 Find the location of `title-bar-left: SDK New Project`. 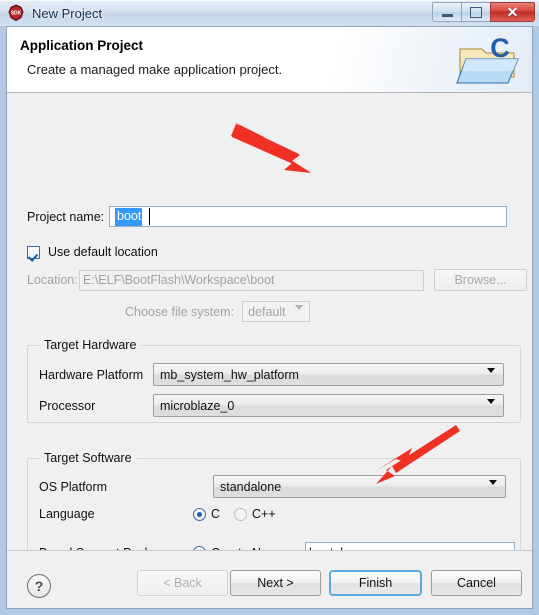

title-bar-left: SDK New Project is located at coordinates (54, 13).